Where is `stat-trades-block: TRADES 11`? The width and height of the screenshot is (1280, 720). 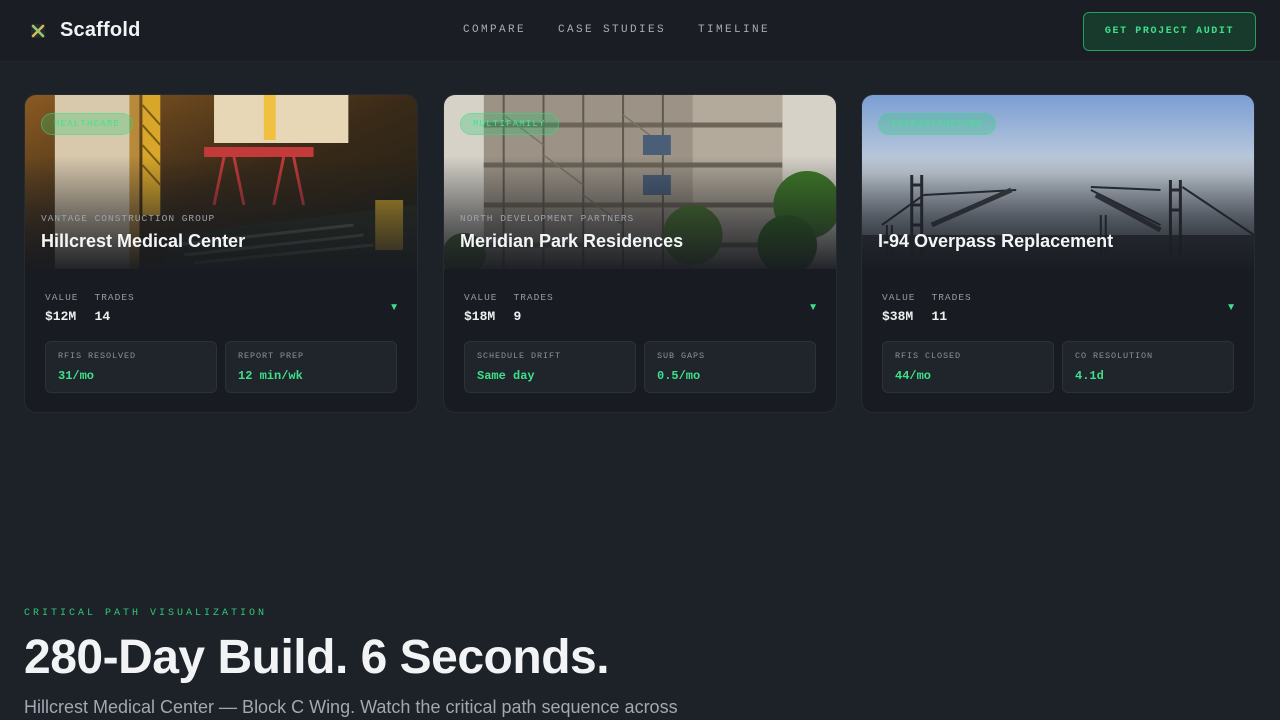
stat-trades-block: TRADES 11 is located at coordinates (951, 308).